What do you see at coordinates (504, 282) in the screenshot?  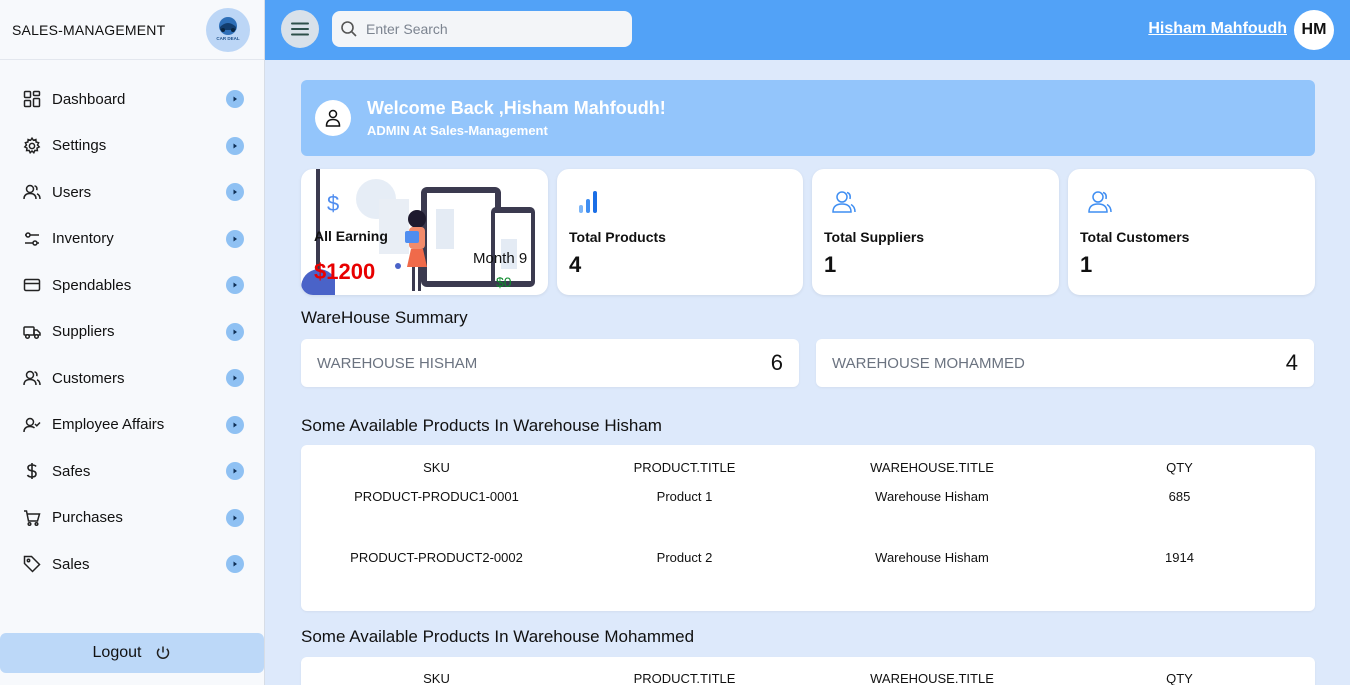 I see `month-earning-value: $0` at bounding box center [504, 282].